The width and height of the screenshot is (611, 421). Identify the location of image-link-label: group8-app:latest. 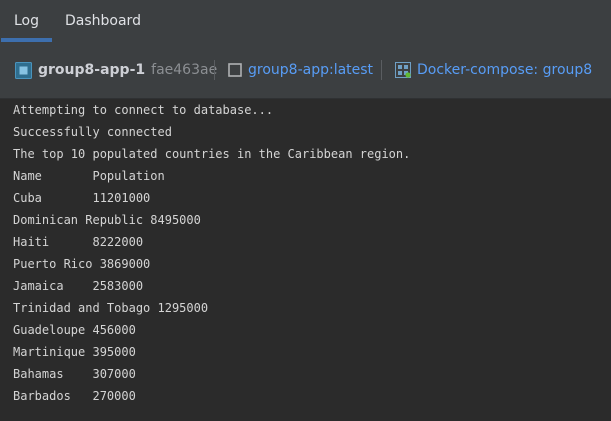
(311, 70).